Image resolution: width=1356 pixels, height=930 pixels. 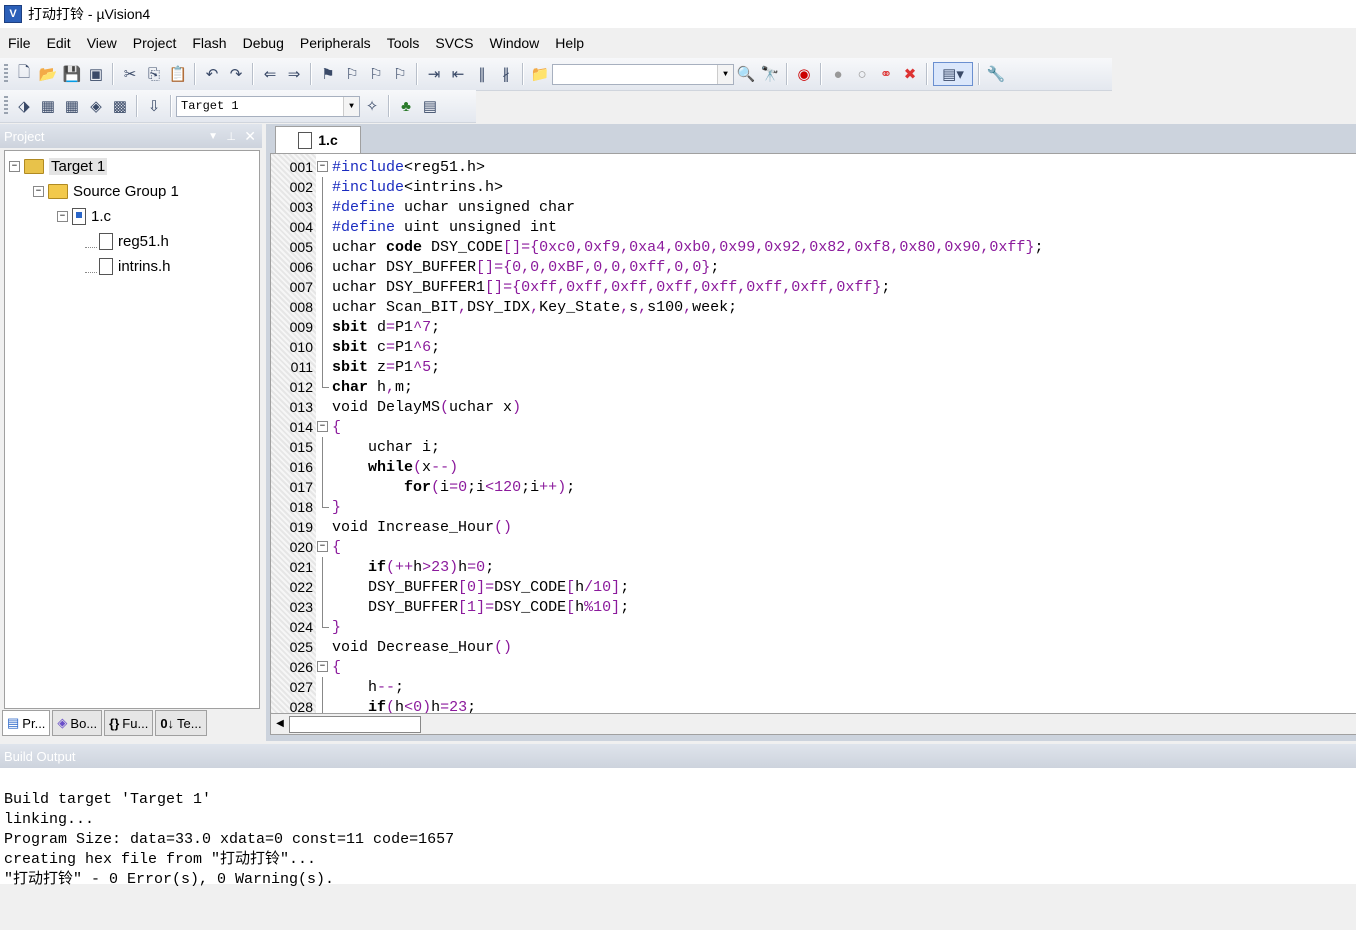 I want to click on menu-project: Project, so click(x=155, y=43).